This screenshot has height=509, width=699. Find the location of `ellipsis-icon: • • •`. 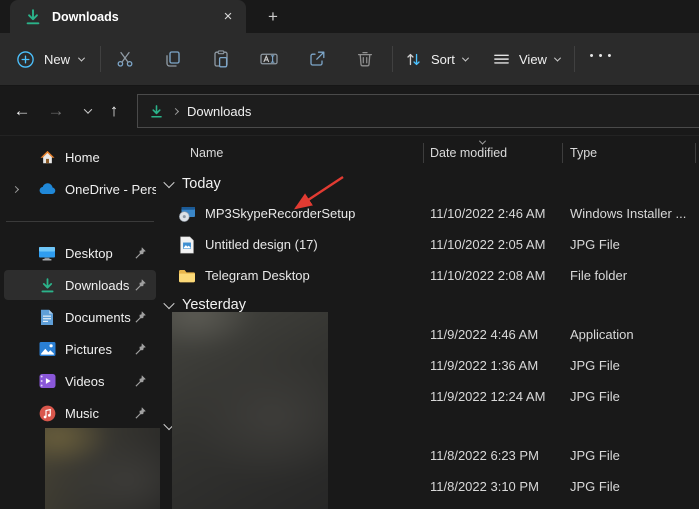

ellipsis-icon: • • • is located at coordinates (601, 56).